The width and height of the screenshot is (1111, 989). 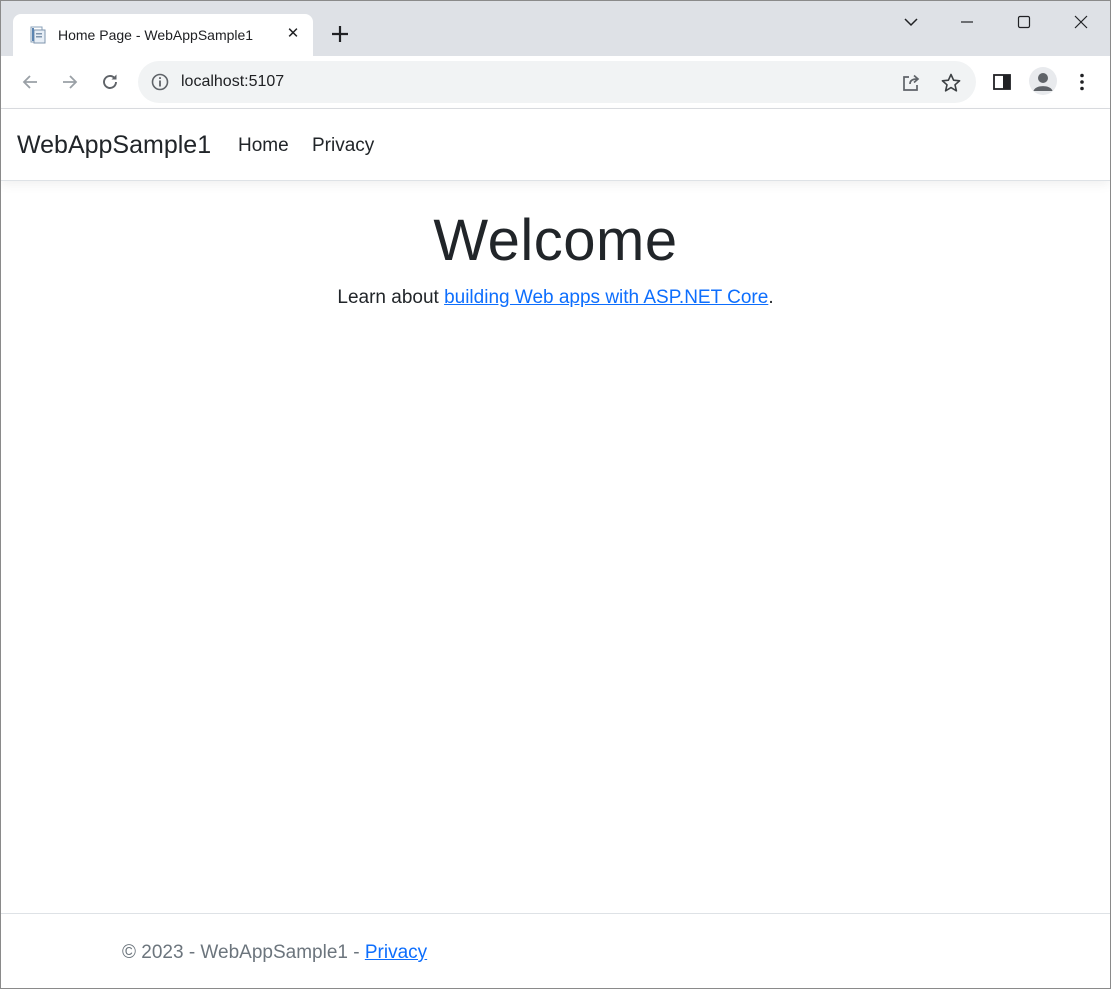 What do you see at coordinates (911, 83) in the screenshot?
I see `share-icon` at bounding box center [911, 83].